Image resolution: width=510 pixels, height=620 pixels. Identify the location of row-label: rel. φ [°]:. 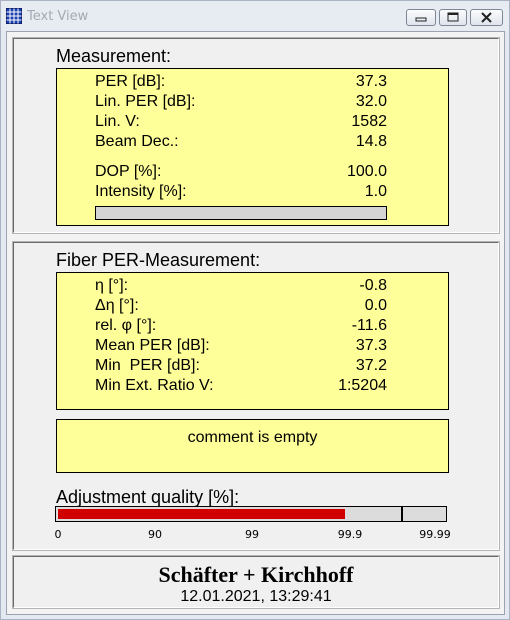
(126, 325).